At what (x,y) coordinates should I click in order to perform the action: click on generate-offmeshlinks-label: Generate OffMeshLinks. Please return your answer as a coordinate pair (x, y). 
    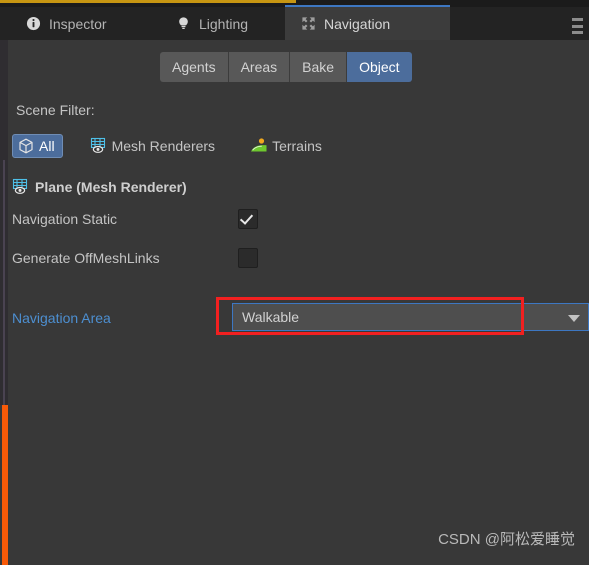
    Looking at the image, I should click on (86, 258).